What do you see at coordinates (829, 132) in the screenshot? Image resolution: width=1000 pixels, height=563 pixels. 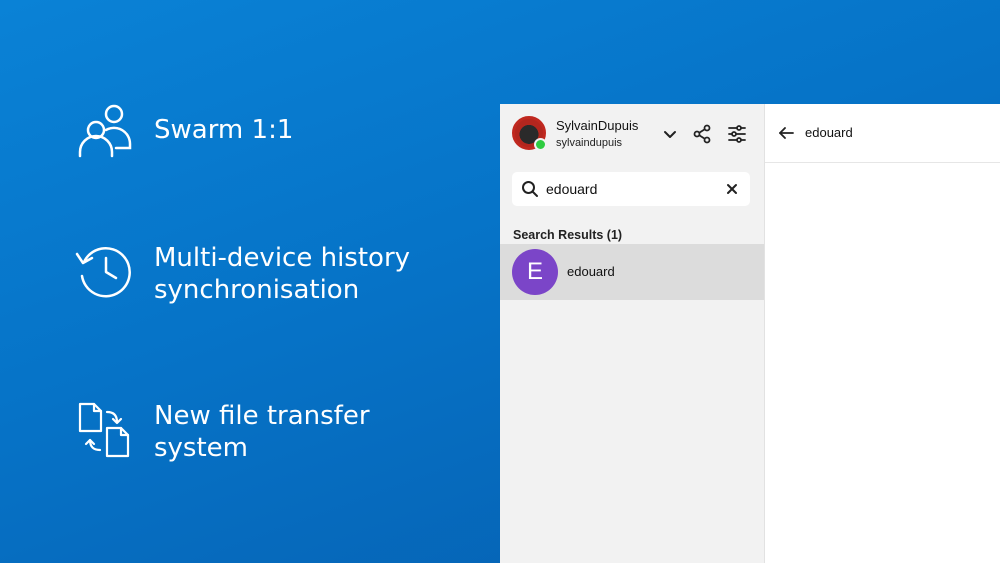 I see `conversation-title: edouard` at bounding box center [829, 132].